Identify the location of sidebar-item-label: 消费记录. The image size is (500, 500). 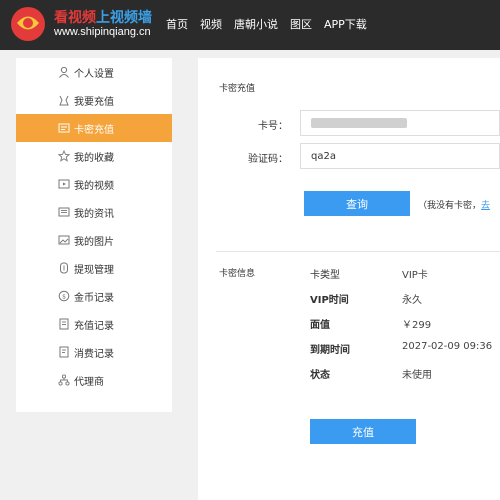
(94, 354).